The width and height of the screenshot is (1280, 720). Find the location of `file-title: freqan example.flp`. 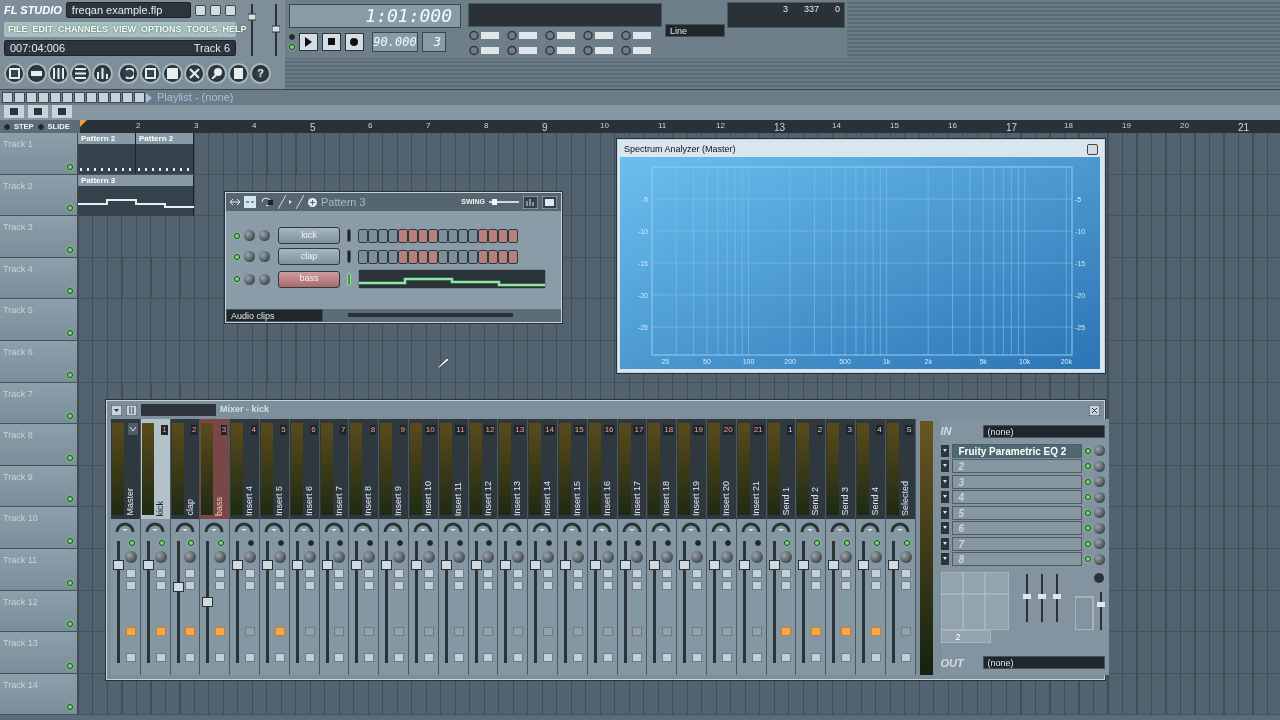

file-title: freqan example.flp is located at coordinates (128, 10).